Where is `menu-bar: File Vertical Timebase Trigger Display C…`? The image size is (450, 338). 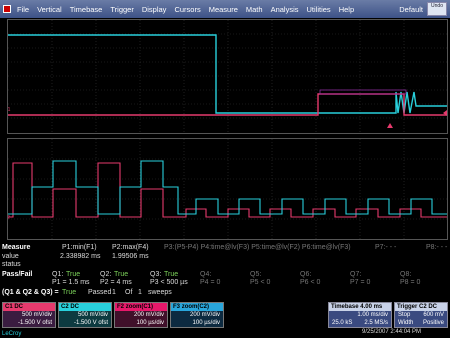
menu-bar: File Vertical Timebase Trigger Display C… is located at coordinates (225, 9).